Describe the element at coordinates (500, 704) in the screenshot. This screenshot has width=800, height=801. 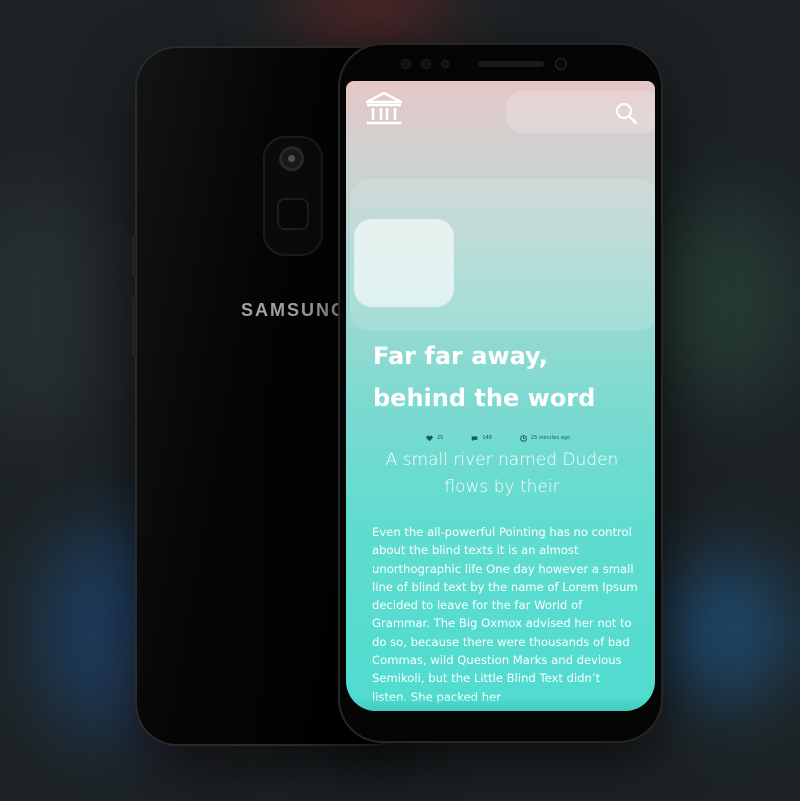
I see `screen-fade` at that location.